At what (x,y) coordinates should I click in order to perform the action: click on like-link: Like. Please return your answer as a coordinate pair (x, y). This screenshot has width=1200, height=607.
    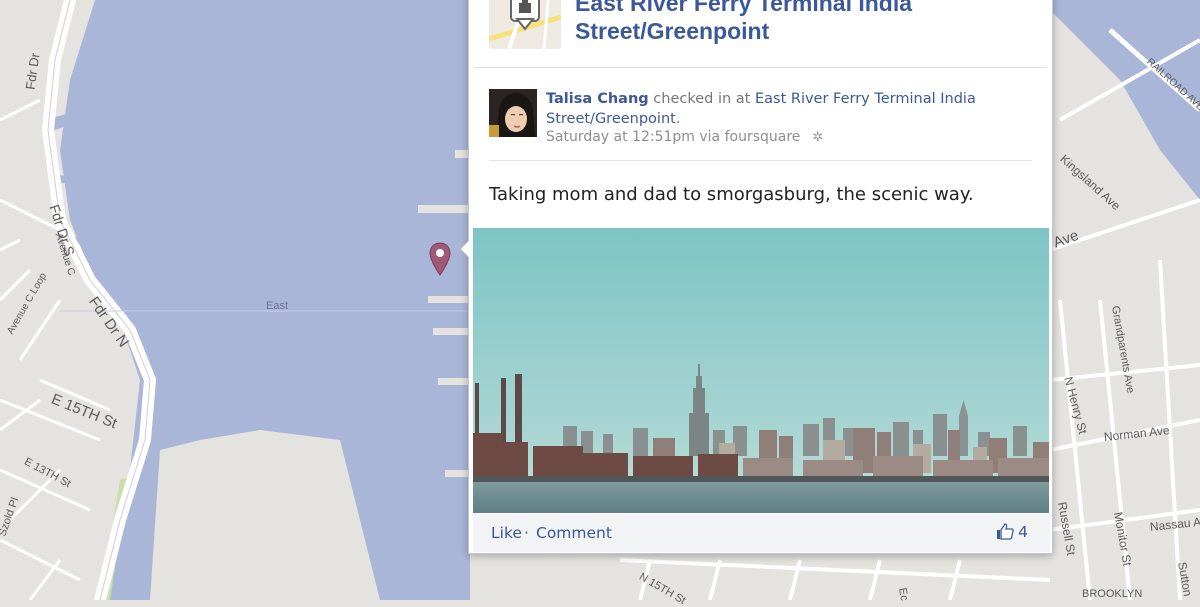
    Looking at the image, I should click on (506, 533).